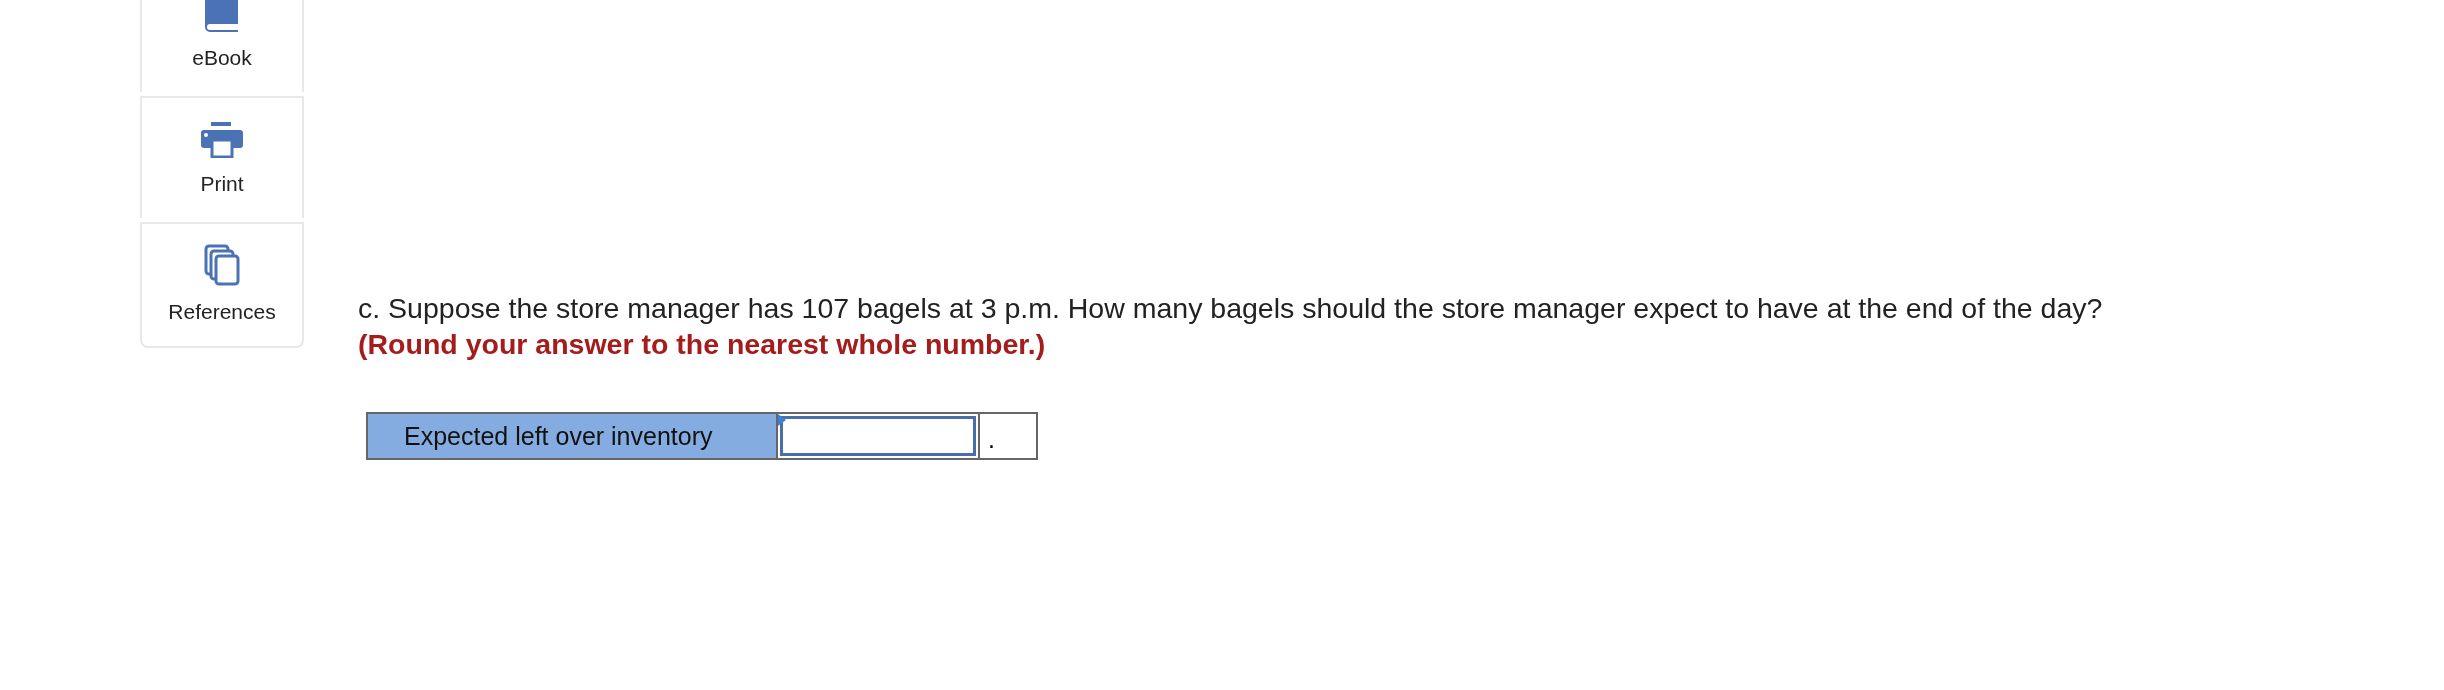 Image resolution: width=2444 pixels, height=690 pixels. I want to click on question-text: c. Suppose the store manager has 107 bagels at 3 p.m. How many bagels should the store manager expect to have at the end of the day? (Round your answer to the nearest whole number.), so click(1231, 326).